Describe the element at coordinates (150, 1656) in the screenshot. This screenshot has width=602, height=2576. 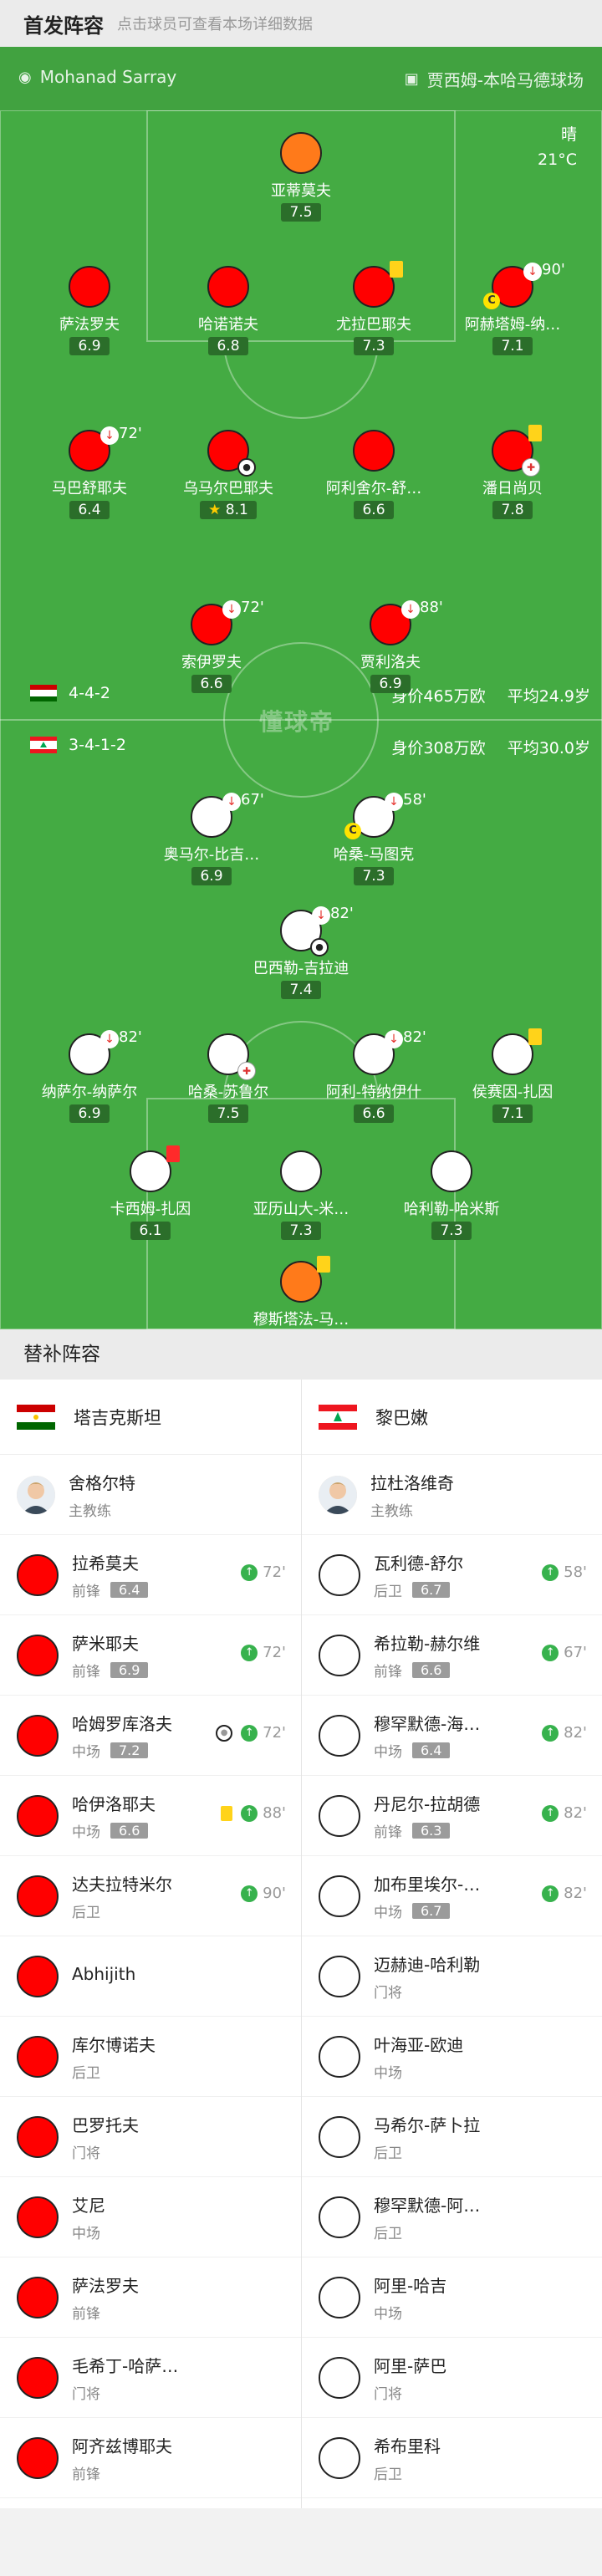
I see `sub-player-row: 萨米耶夫 前锋 6.9 ↑ 72'` at that location.